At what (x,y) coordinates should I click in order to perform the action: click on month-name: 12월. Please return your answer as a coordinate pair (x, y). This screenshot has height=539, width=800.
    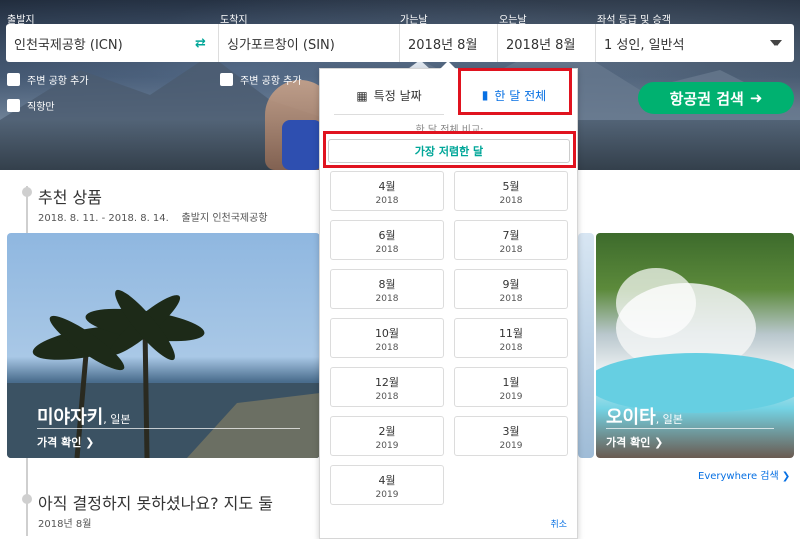
    Looking at the image, I should click on (387, 382).